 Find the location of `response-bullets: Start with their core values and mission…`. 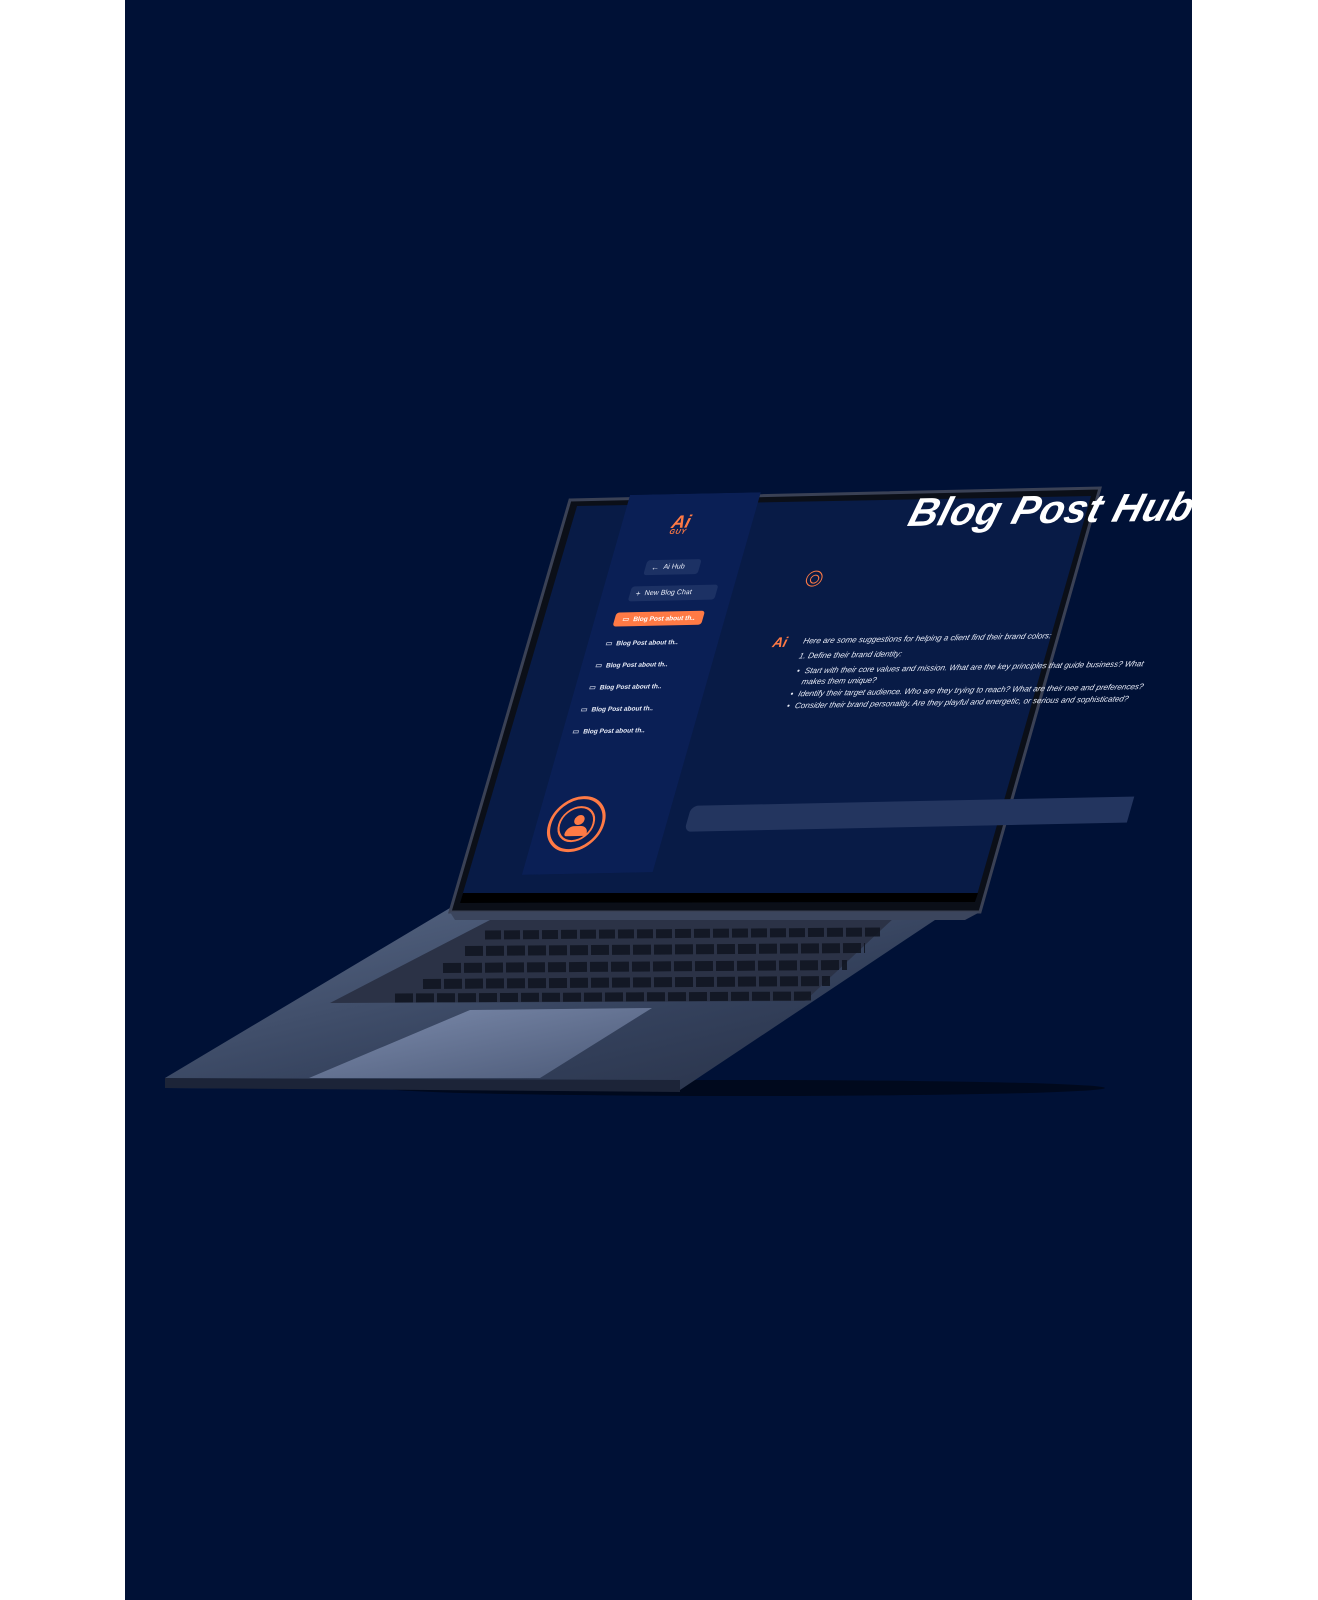

response-bullets: Start with their core values and mission… is located at coordinates (975, 685).